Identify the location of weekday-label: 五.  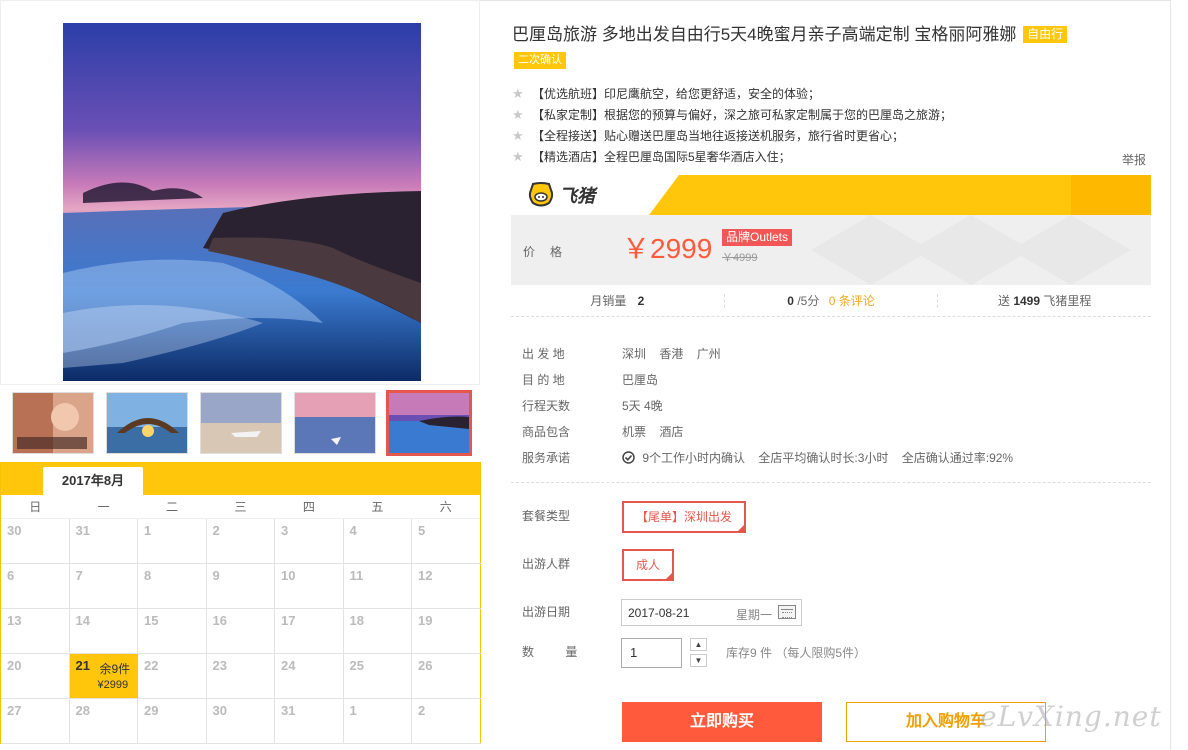
(377, 507).